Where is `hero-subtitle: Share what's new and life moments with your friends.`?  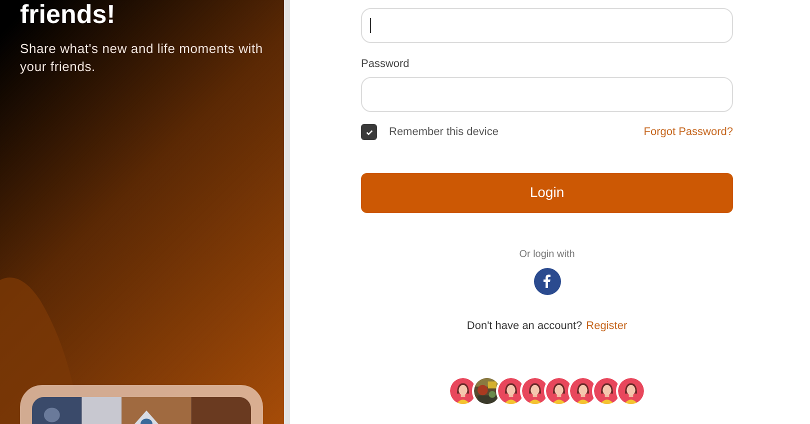 hero-subtitle: Share what's new and life moments with your friends. is located at coordinates (142, 58).